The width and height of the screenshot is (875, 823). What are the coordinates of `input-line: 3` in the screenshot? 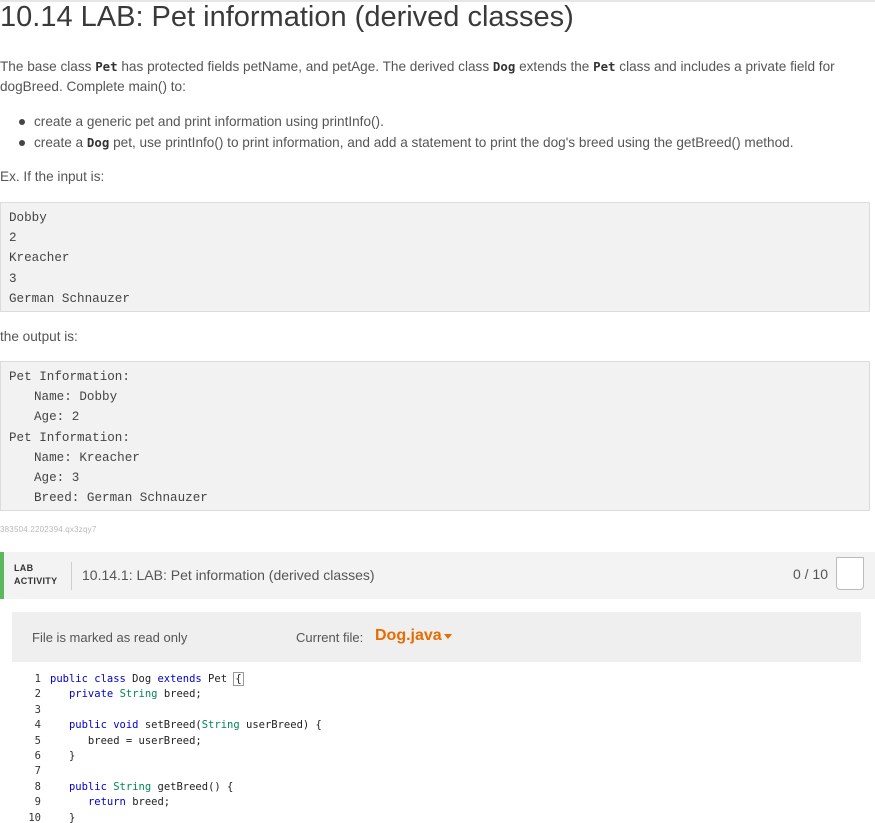 It's located at (13, 278).